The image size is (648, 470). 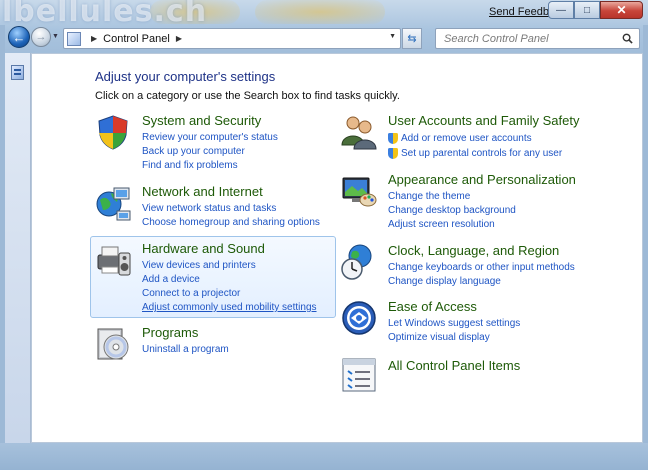 I want to click on control-panel-home-icon, so click(x=17, y=72).